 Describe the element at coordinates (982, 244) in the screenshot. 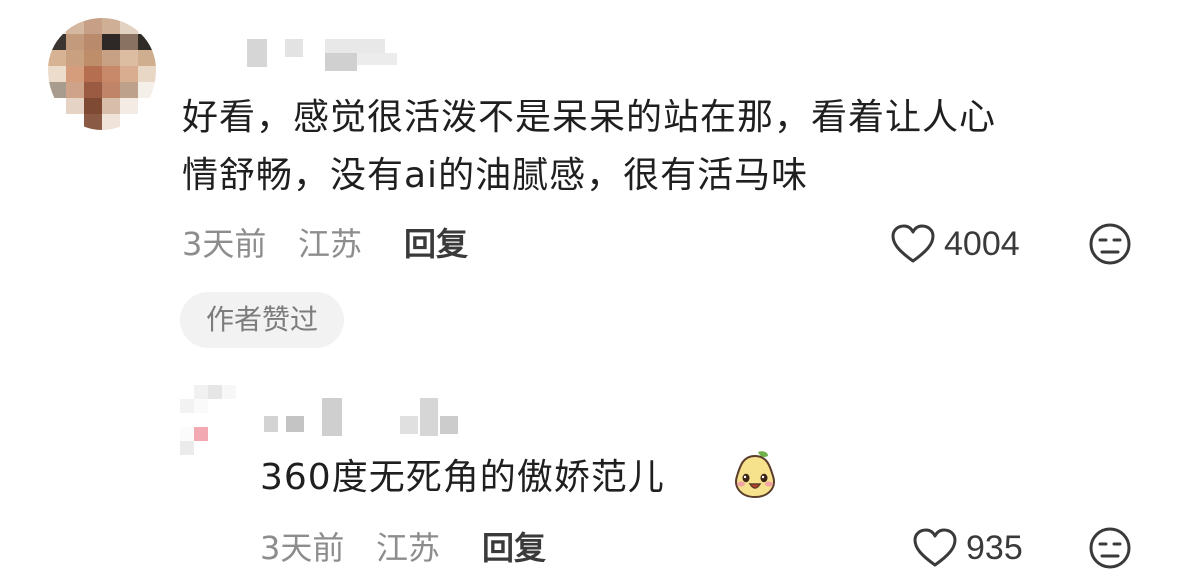

I see `like-count: 4004` at that location.